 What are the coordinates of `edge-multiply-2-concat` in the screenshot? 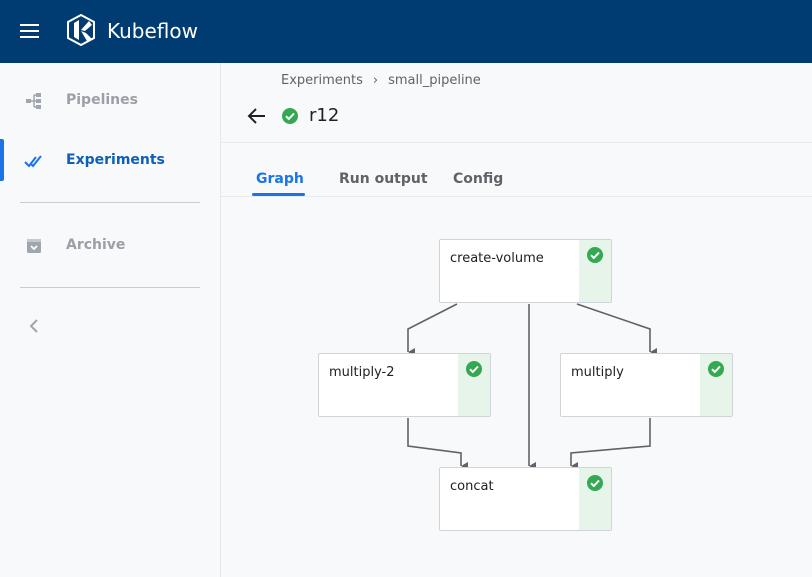 It's located at (437, 444).